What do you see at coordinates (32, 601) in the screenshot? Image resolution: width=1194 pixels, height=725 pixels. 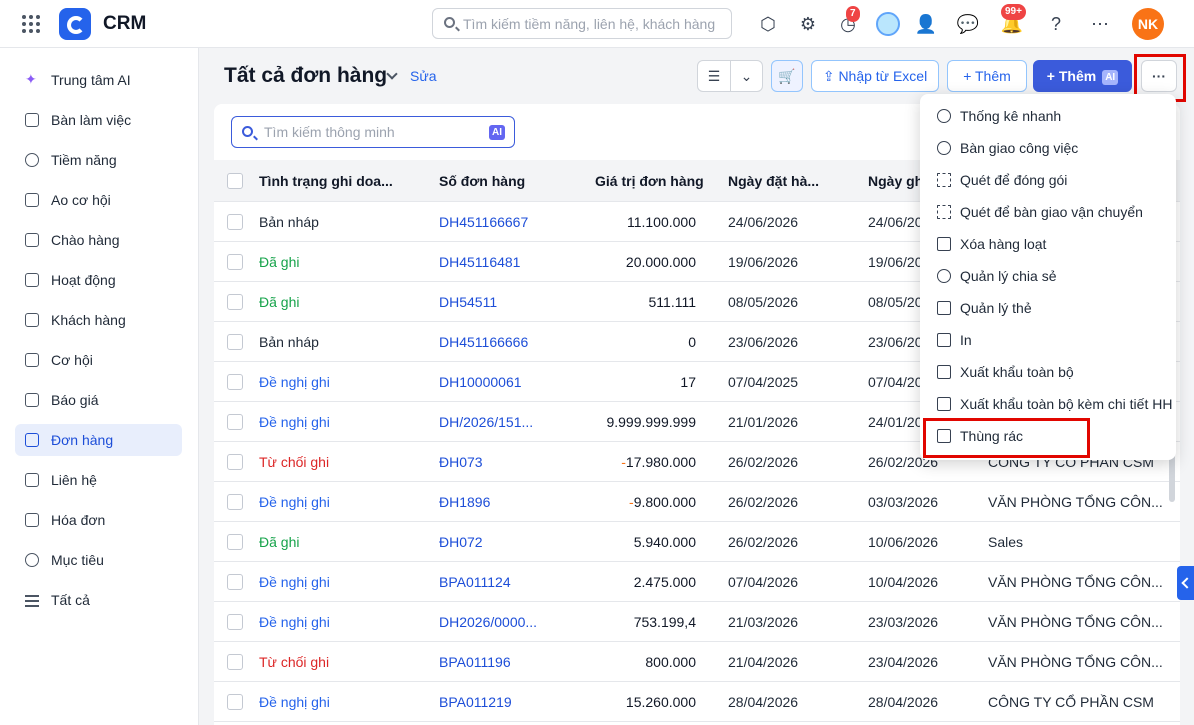 I see `menu-icon` at bounding box center [32, 601].